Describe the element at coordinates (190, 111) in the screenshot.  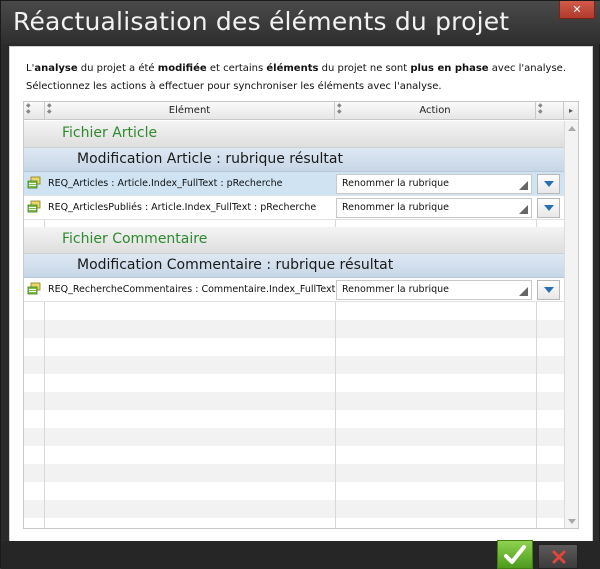
I see `header-col-element: ◆ ◆ Elément` at that location.